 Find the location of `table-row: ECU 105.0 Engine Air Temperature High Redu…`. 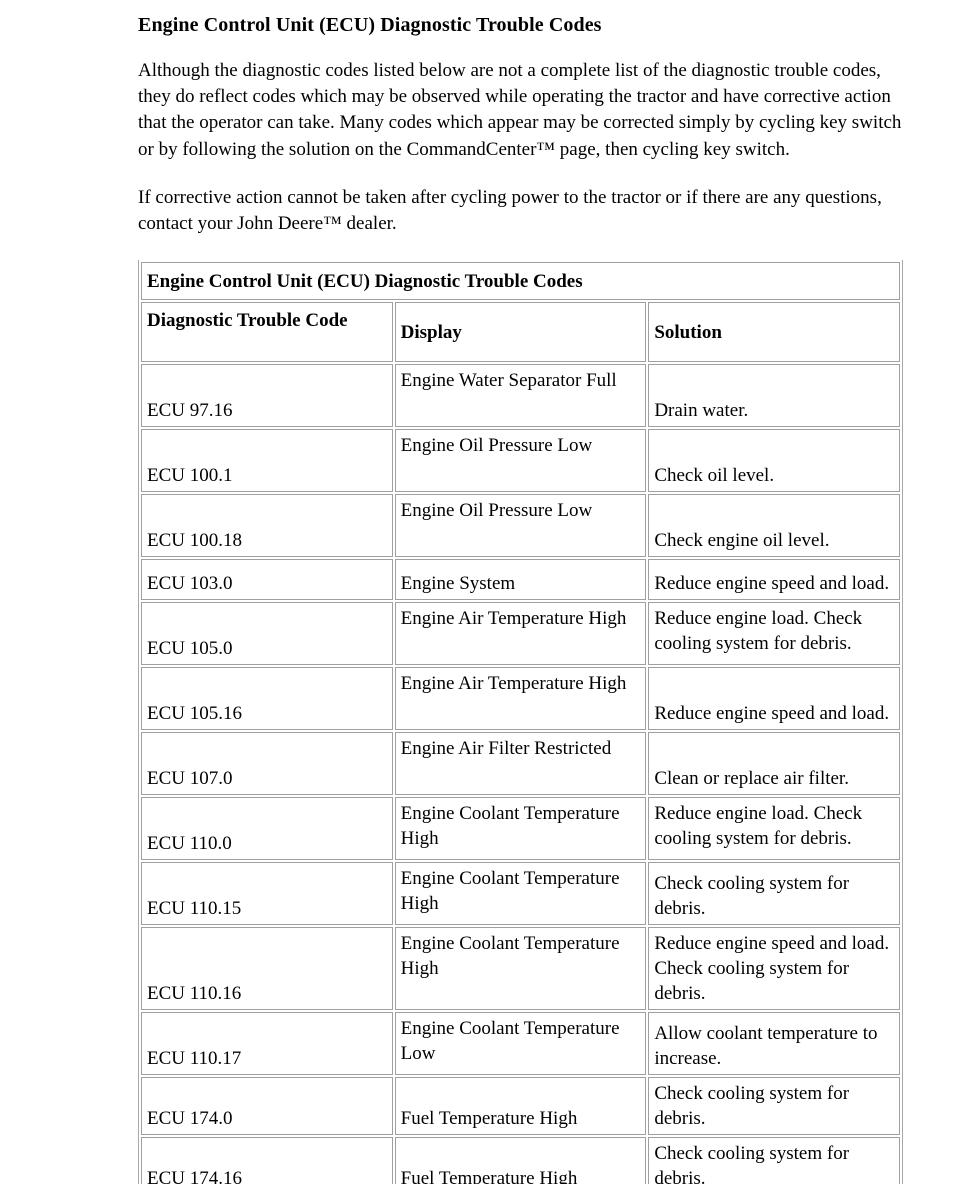

table-row: ECU 105.0 Engine Air Temperature High Redu… is located at coordinates (520, 634).